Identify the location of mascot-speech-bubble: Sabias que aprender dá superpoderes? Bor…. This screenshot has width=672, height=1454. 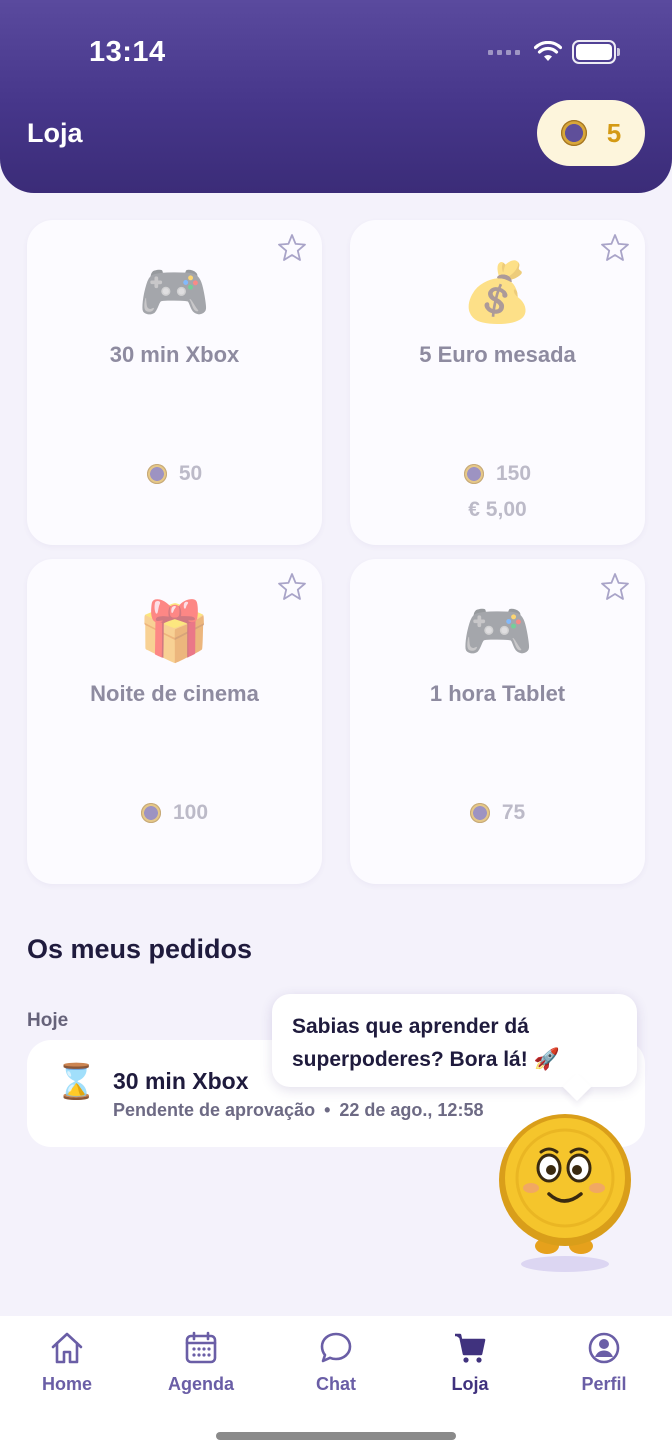
(454, 1040).